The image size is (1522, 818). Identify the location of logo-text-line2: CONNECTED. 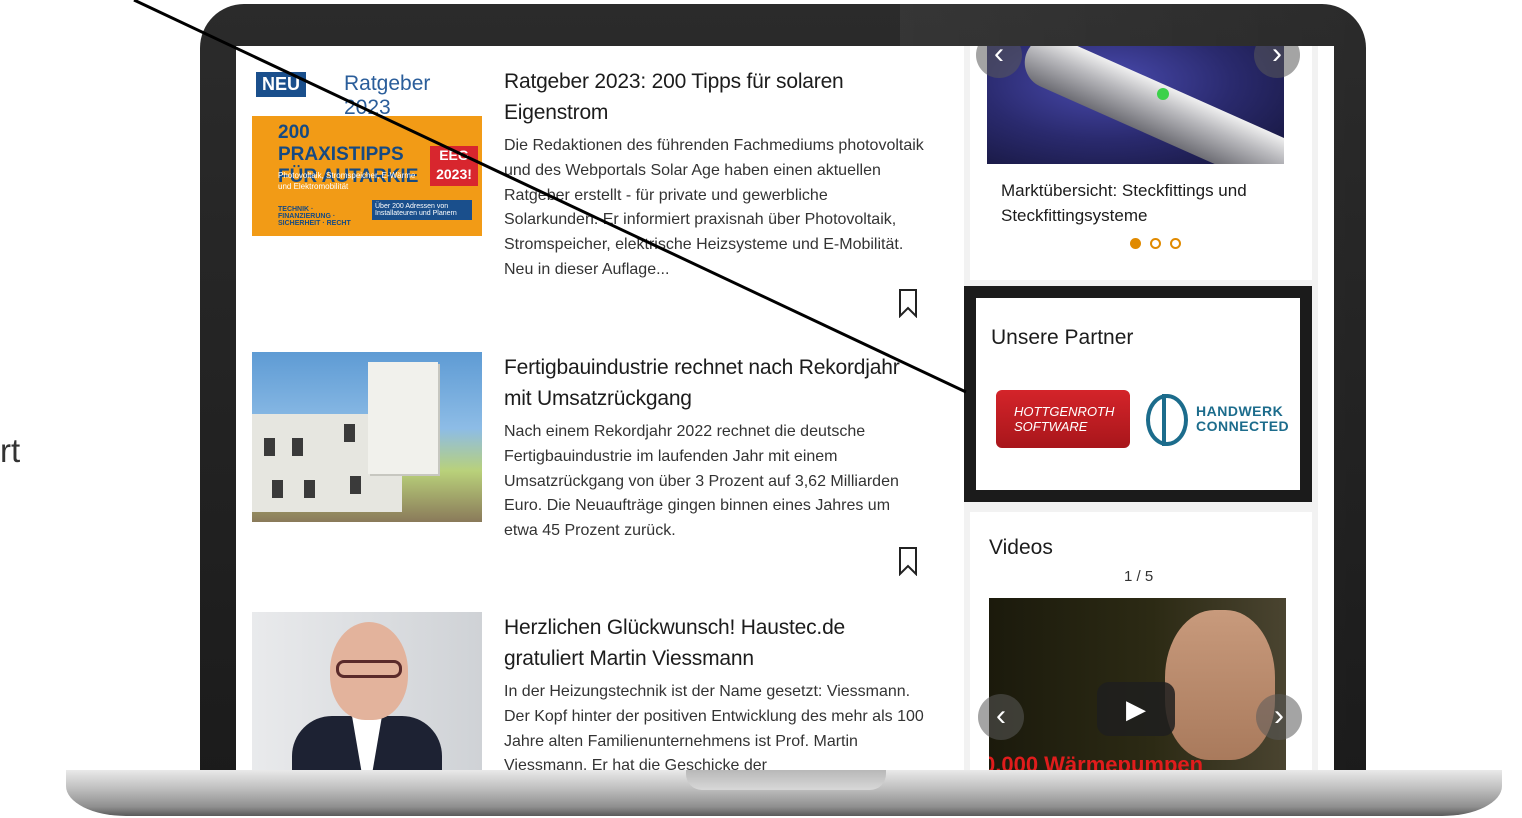
(1243, 426).